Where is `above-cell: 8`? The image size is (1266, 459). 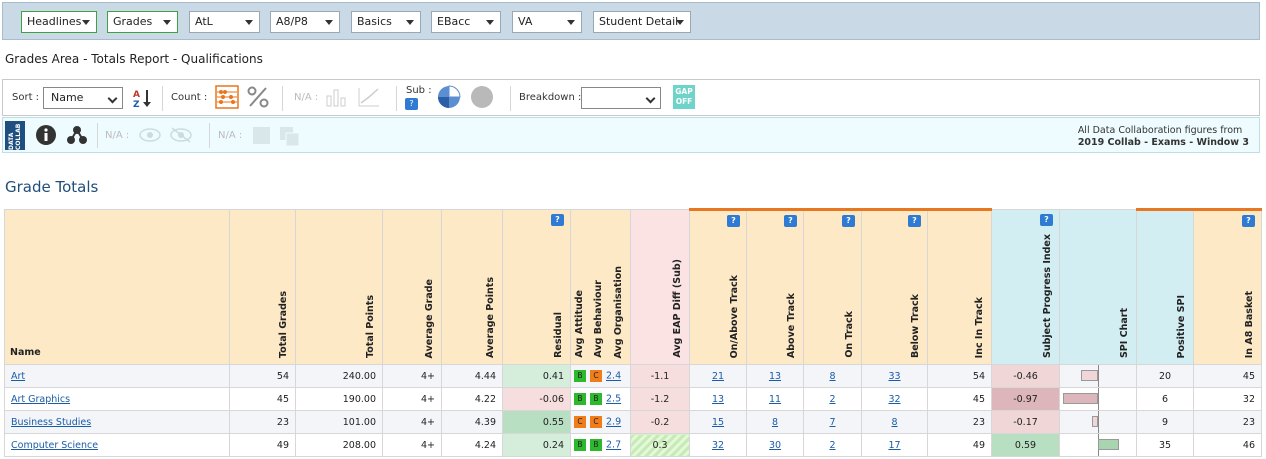
above-cell: 8 is located at coordinates (775, 422).